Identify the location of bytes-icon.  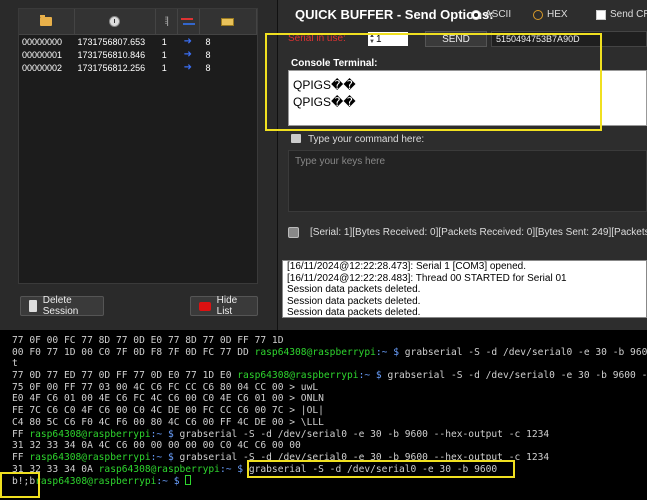
(228, 21).